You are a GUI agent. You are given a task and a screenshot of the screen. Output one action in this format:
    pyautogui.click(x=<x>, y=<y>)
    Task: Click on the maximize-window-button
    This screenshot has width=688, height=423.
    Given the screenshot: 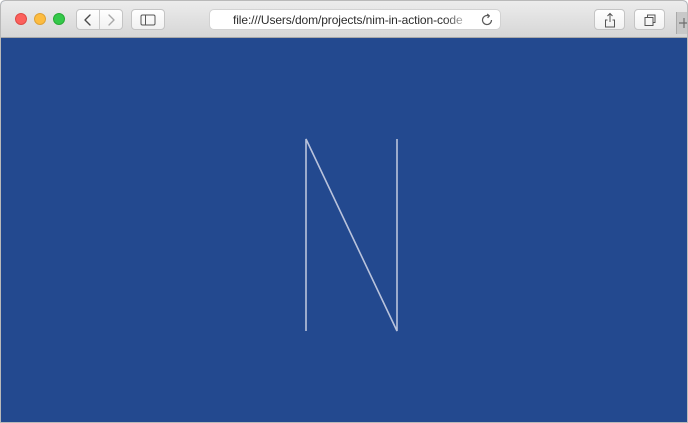 What is the action you would take?
    pyautogui.click(x=59, y=19)
    